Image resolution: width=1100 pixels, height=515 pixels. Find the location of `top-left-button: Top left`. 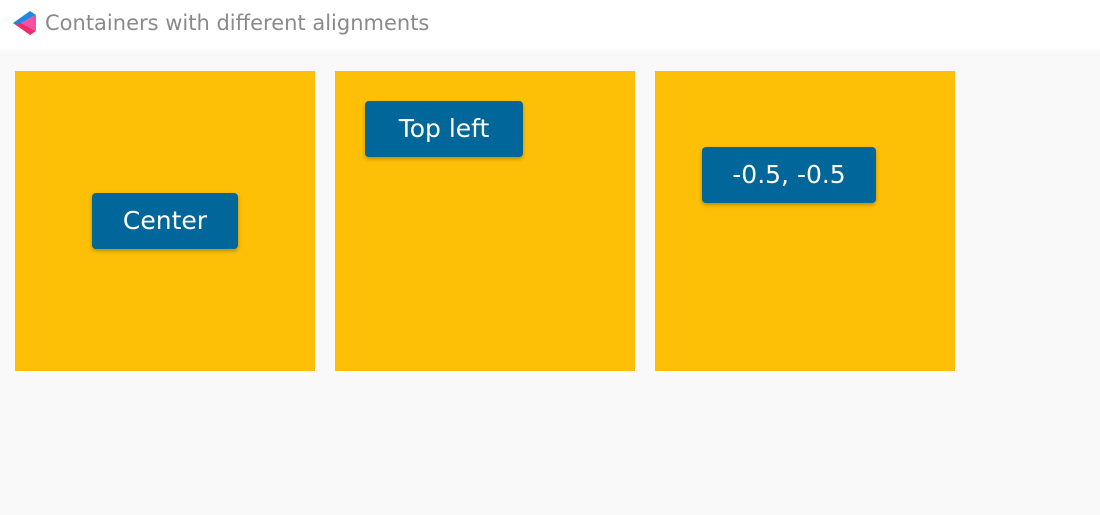

top-left-button: Top left is located at coordinates (444, 129).